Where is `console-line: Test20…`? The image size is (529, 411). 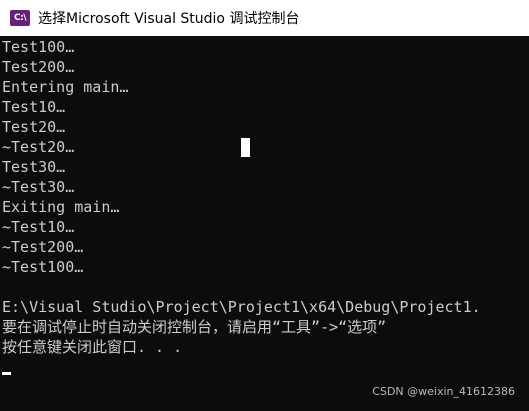
console-line: Test20… is located at coordinates (34, 127).